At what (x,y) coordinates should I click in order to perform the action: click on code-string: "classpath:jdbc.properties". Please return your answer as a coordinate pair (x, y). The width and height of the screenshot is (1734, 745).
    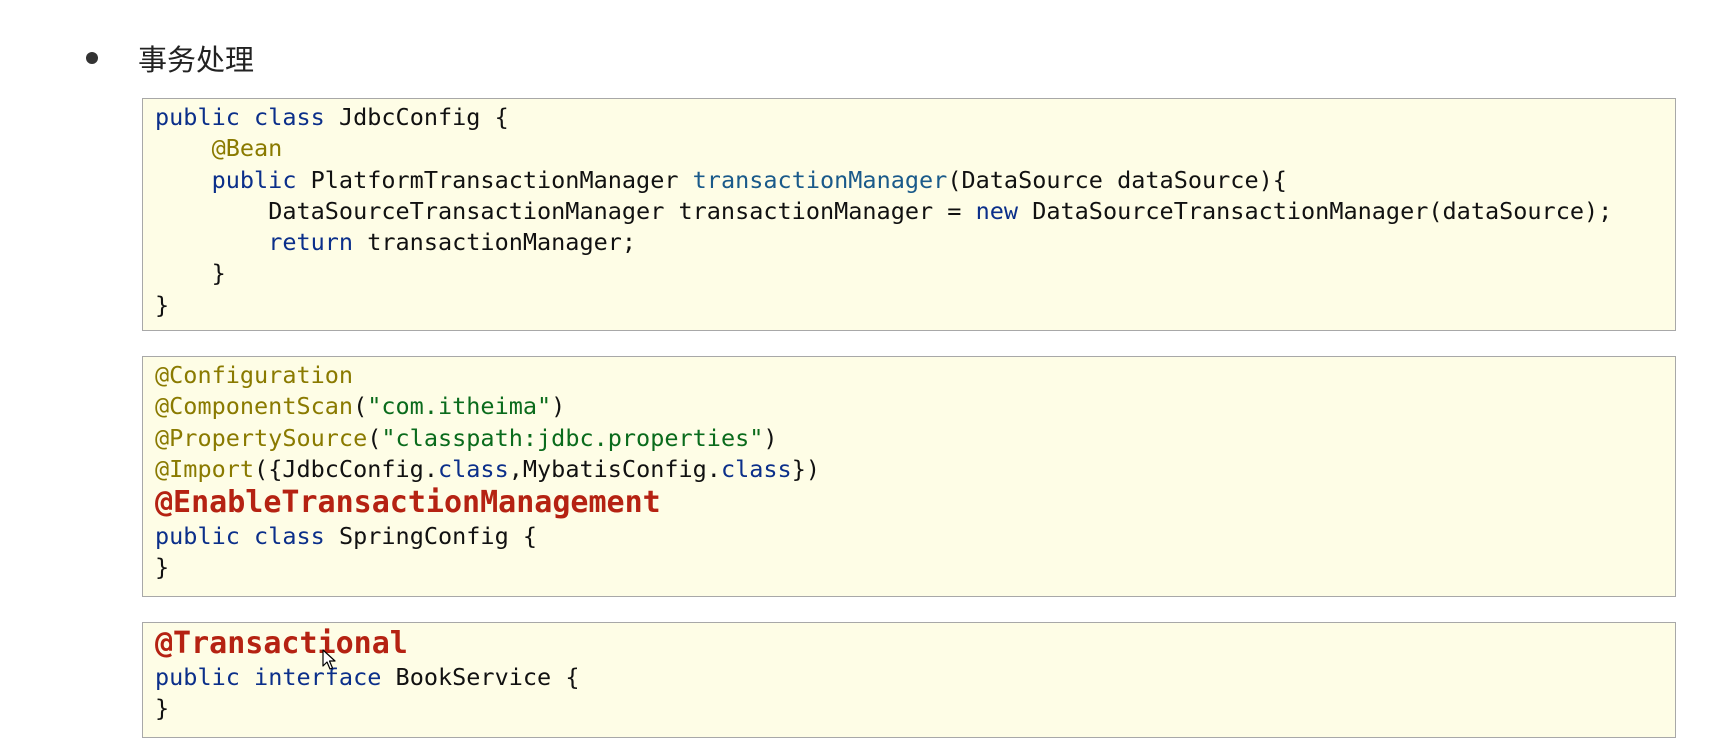
    Looking at the image, I should click on (572, 437).